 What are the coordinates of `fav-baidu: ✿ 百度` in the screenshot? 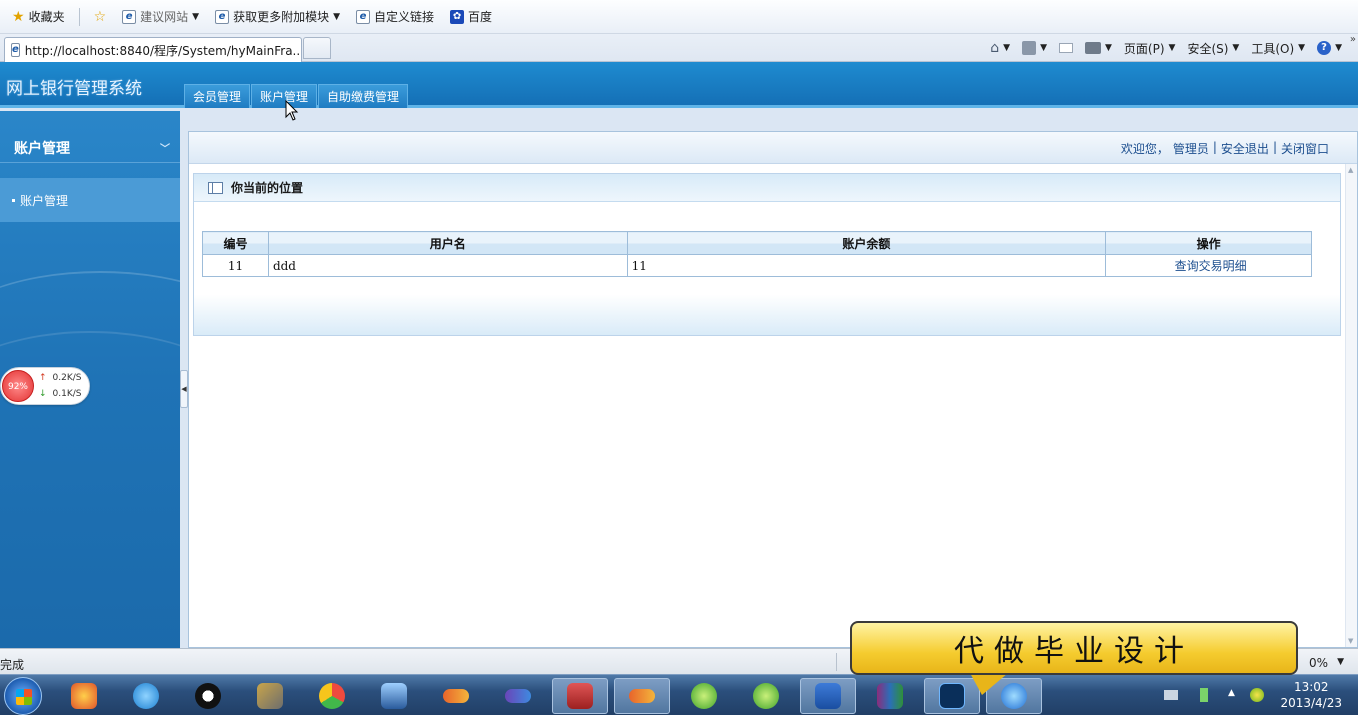 It's located at (471, 17).